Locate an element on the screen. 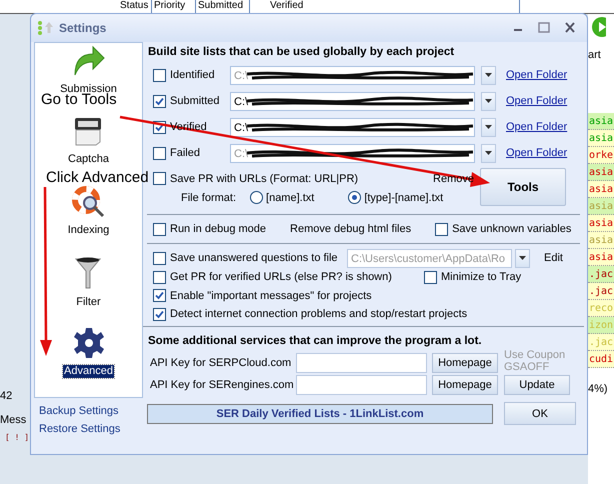 Image resolution: width=614 pixels, height=484 pixels. list-row: orke is located at coordinates (601, 155).